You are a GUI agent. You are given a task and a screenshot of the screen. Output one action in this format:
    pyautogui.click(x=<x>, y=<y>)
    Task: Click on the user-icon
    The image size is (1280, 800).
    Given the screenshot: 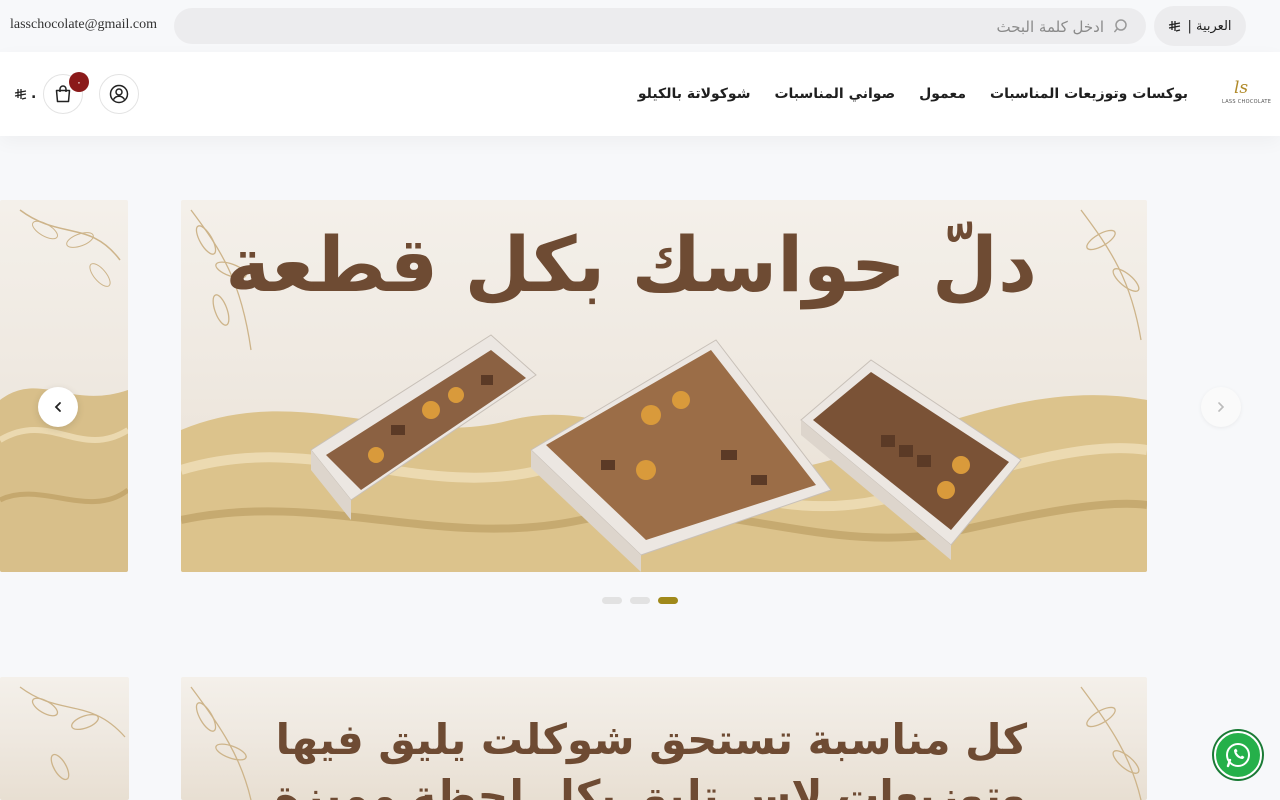 What is the action you would take?
    pyautogui.click(x=119, y=94)
    